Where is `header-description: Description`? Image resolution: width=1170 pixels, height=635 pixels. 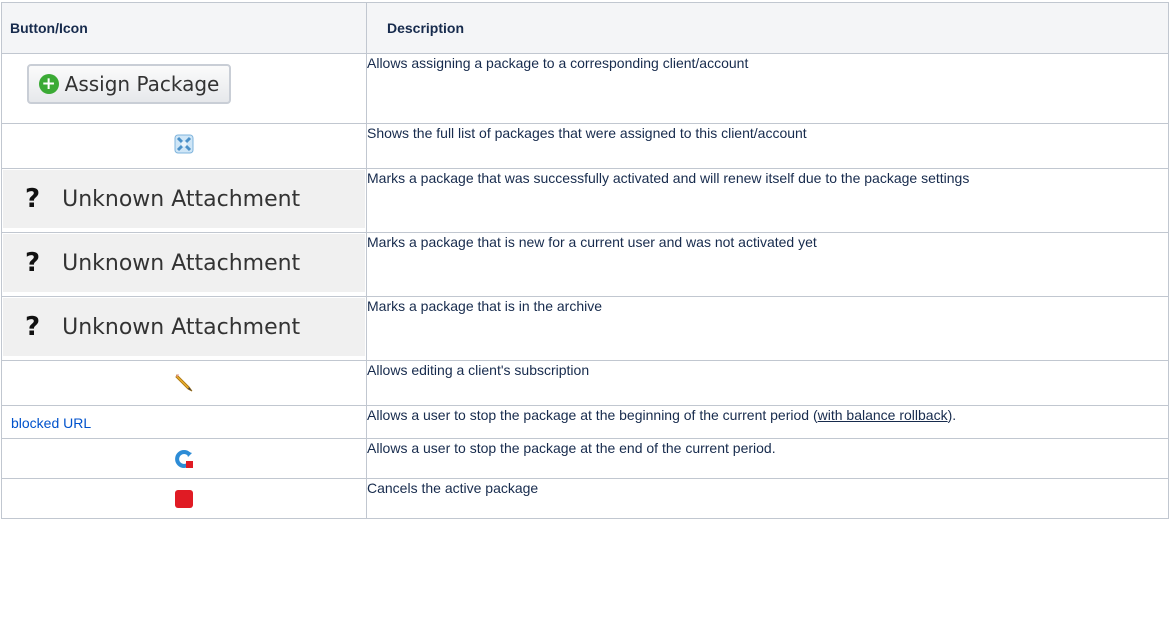 header-description: Description is located at coordinates (767, 28).